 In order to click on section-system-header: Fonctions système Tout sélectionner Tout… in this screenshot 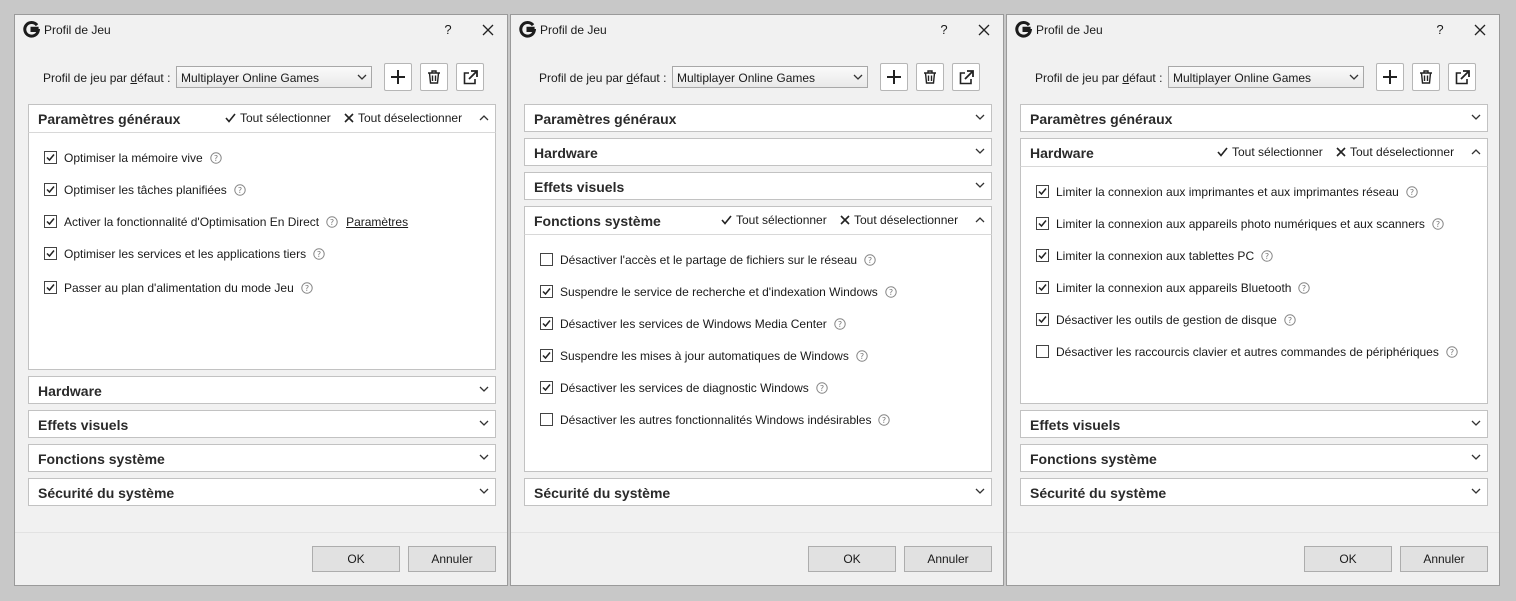, I will do `click(758, 220)`.